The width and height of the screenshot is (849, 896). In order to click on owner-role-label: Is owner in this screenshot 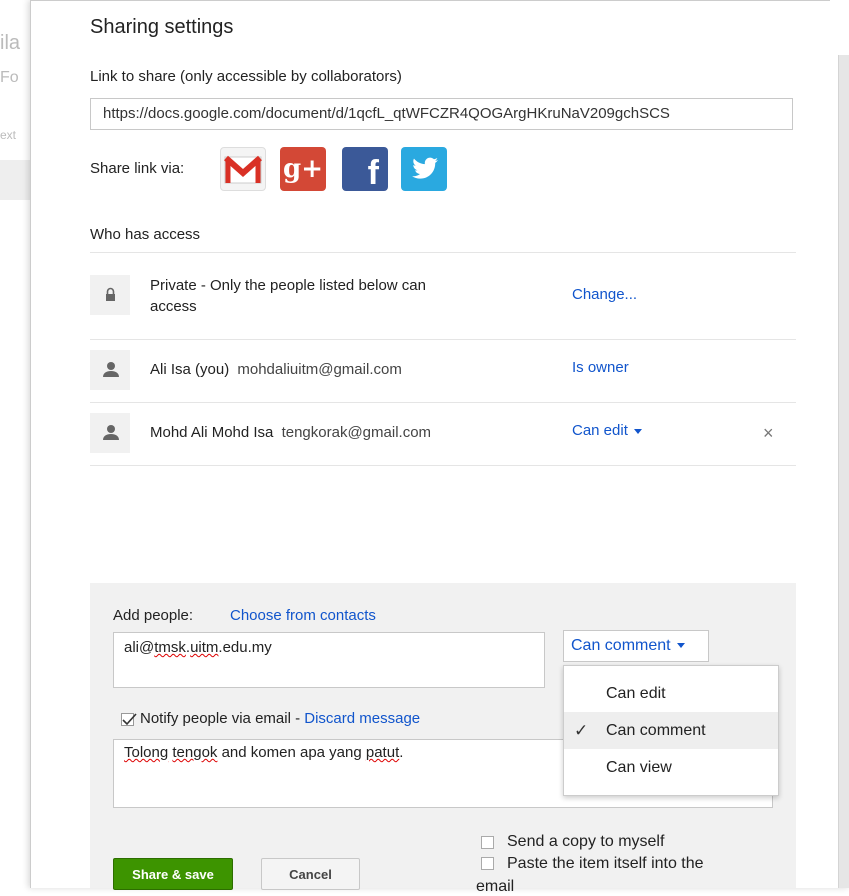, I will do `click(600, 367)`.